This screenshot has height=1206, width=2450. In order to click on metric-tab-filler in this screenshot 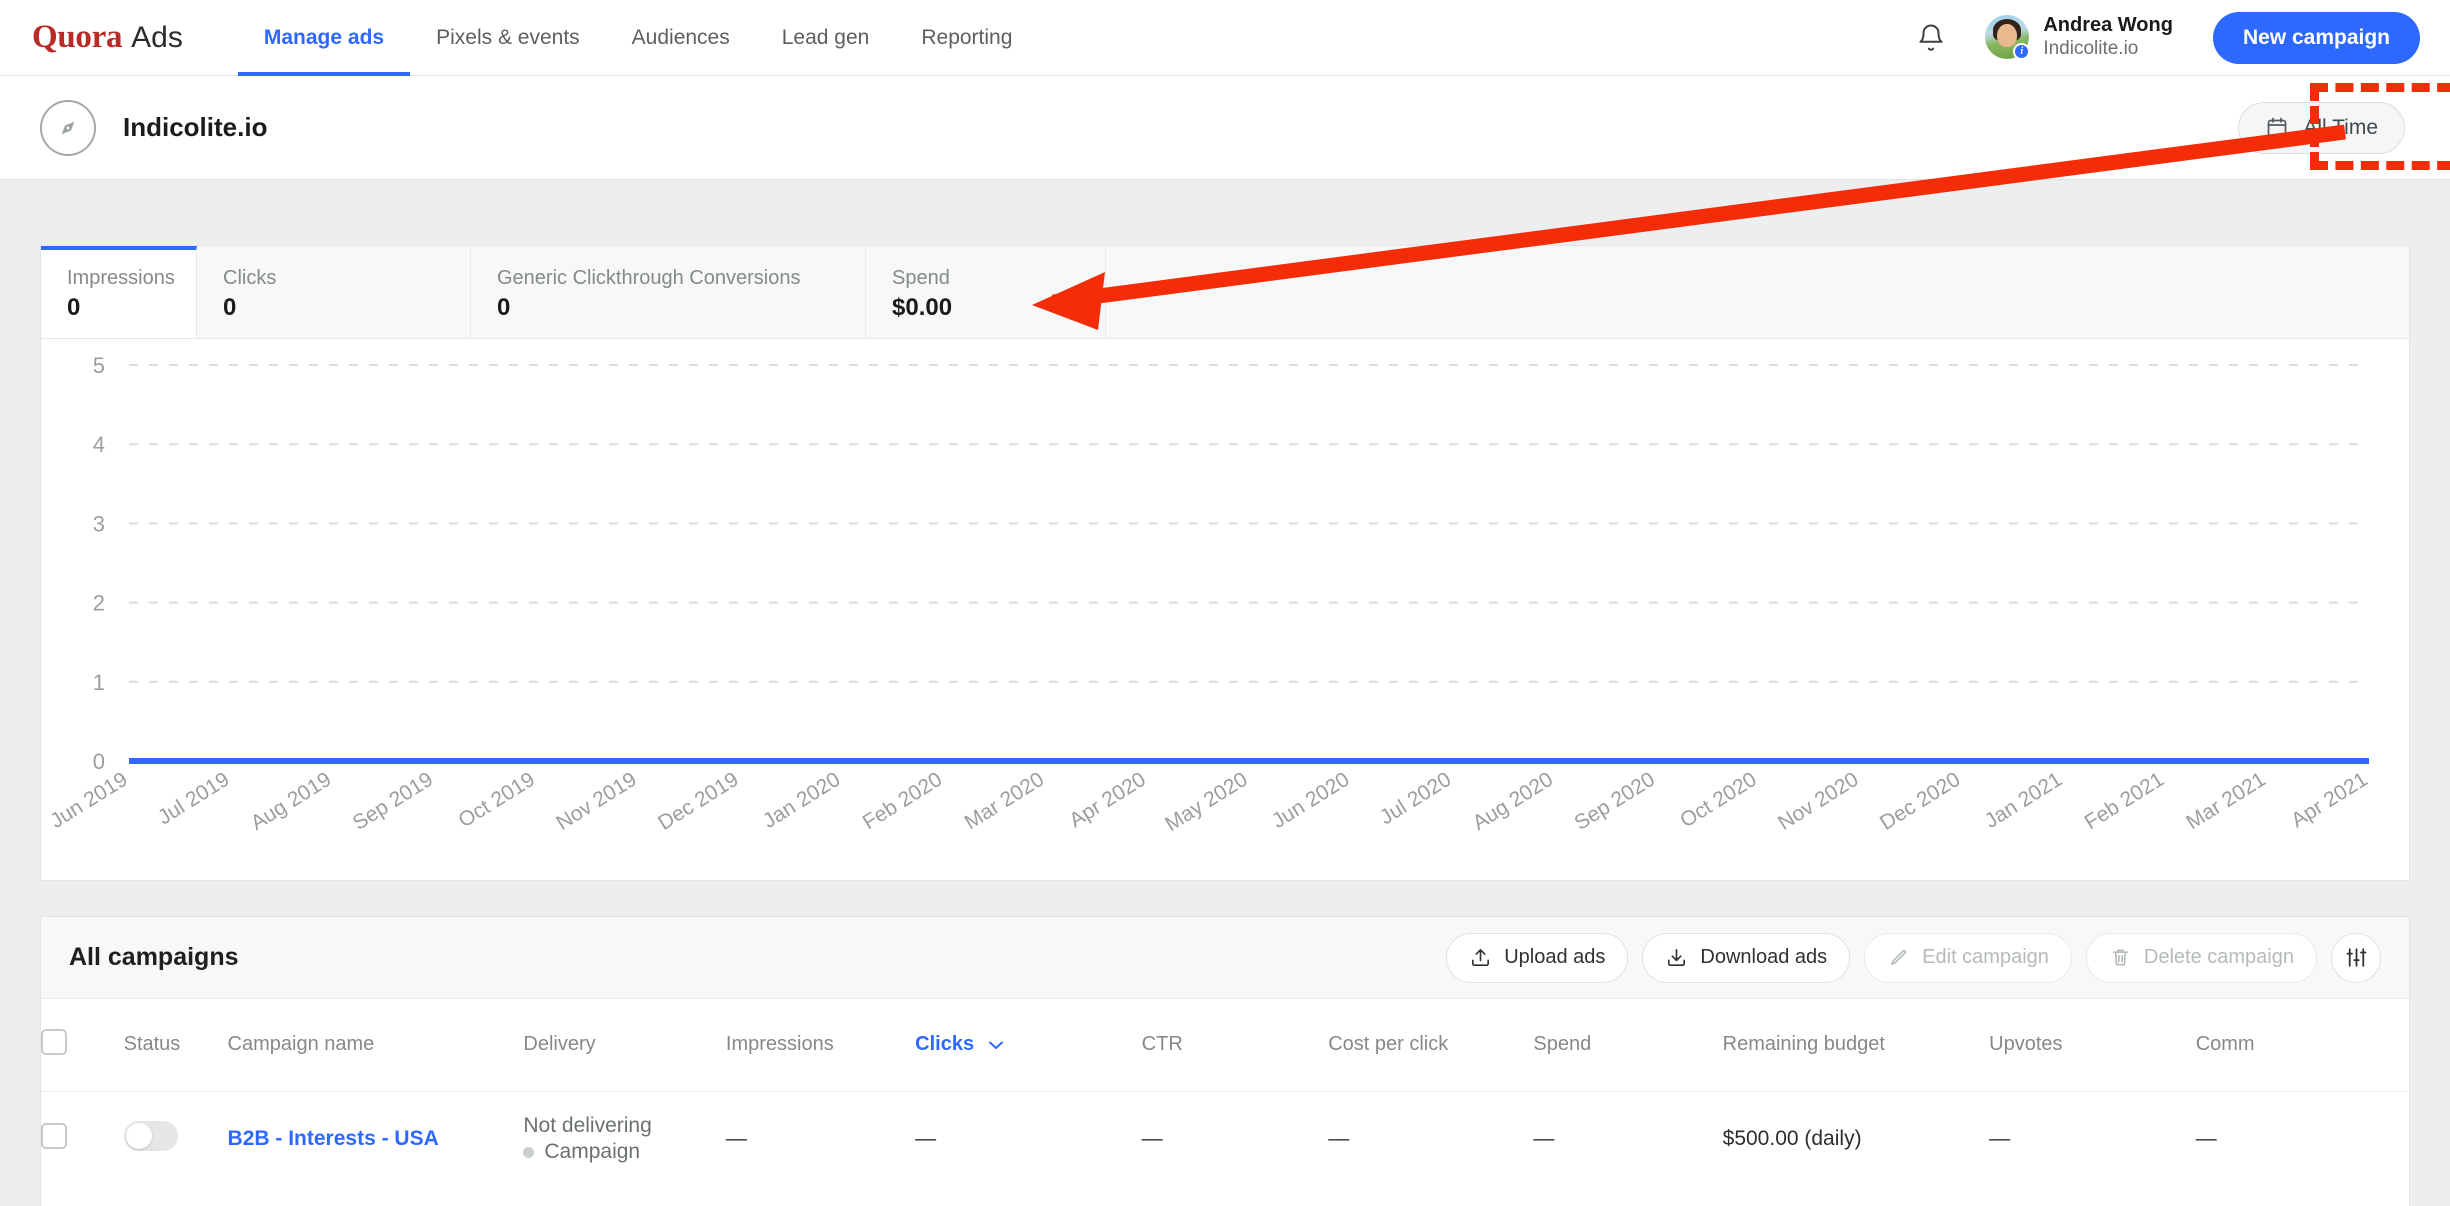, I will do `click(1757, 292)`.